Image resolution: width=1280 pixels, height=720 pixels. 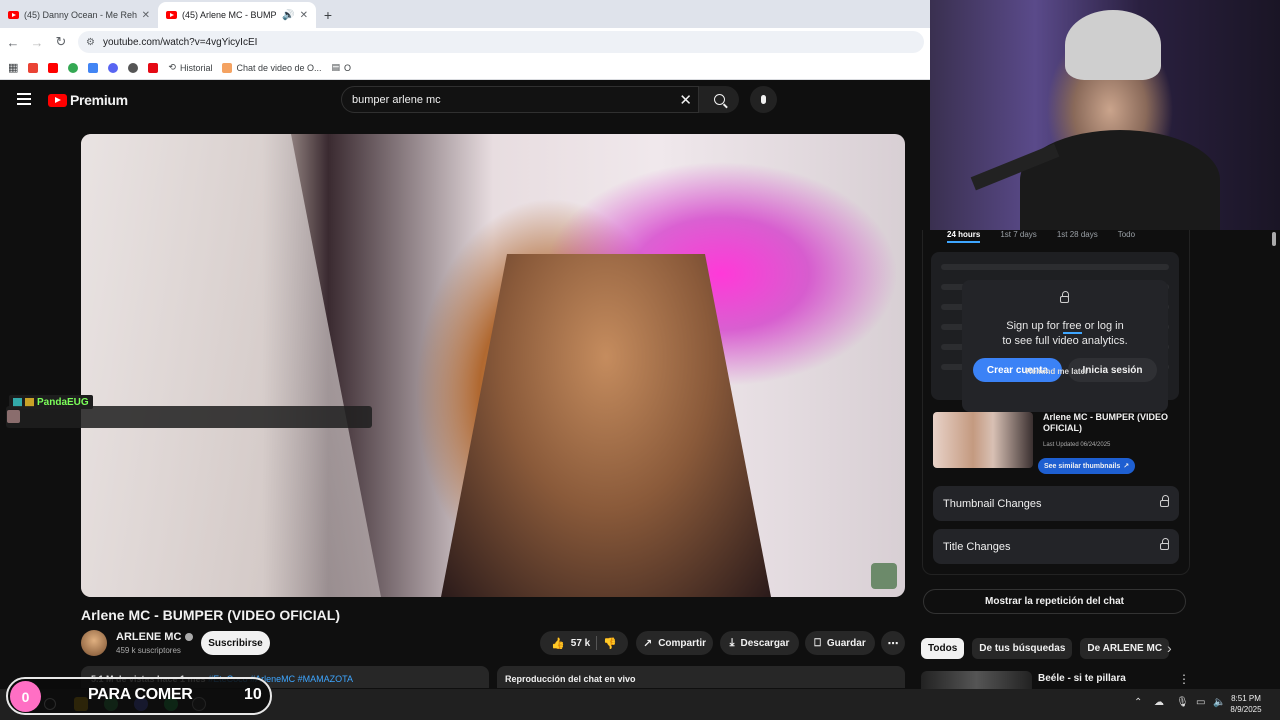 I want to click on live-chat-replay-header: Reproducción del chat en vivo, so click(x=701, y=677).